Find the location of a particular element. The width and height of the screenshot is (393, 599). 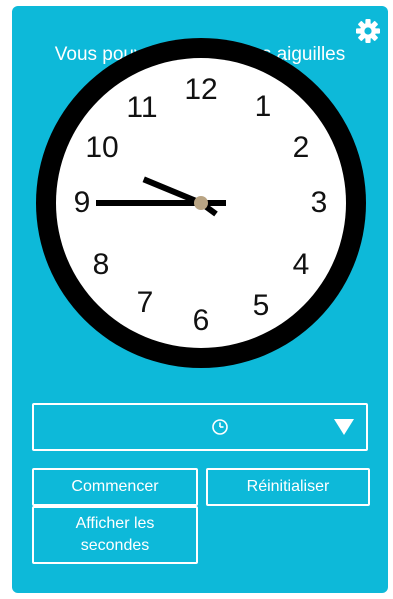

show-seconds-button: Afficher les secondes is located at coordinates (115, 535).